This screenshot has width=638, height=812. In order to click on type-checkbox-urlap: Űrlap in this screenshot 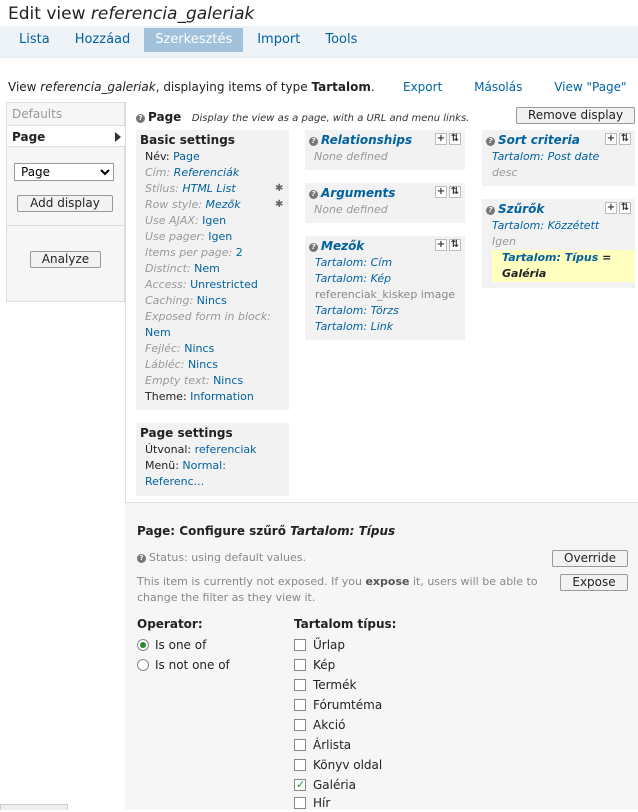, I will do `click(319, 646)`.